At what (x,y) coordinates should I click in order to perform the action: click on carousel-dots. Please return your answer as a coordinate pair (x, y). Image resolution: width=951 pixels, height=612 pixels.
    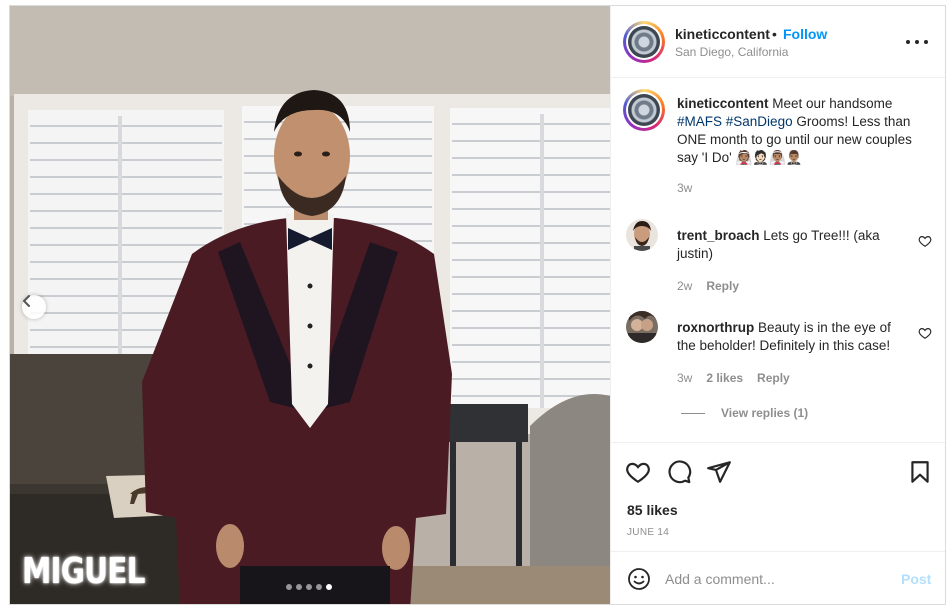
    Looking at the image, I should click on (309, 587).